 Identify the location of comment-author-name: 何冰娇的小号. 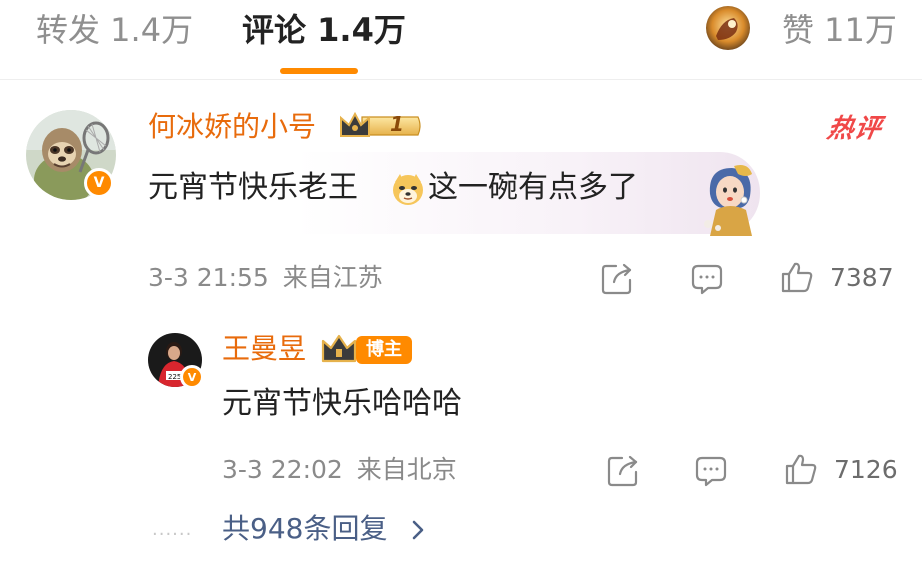
(232, 127).